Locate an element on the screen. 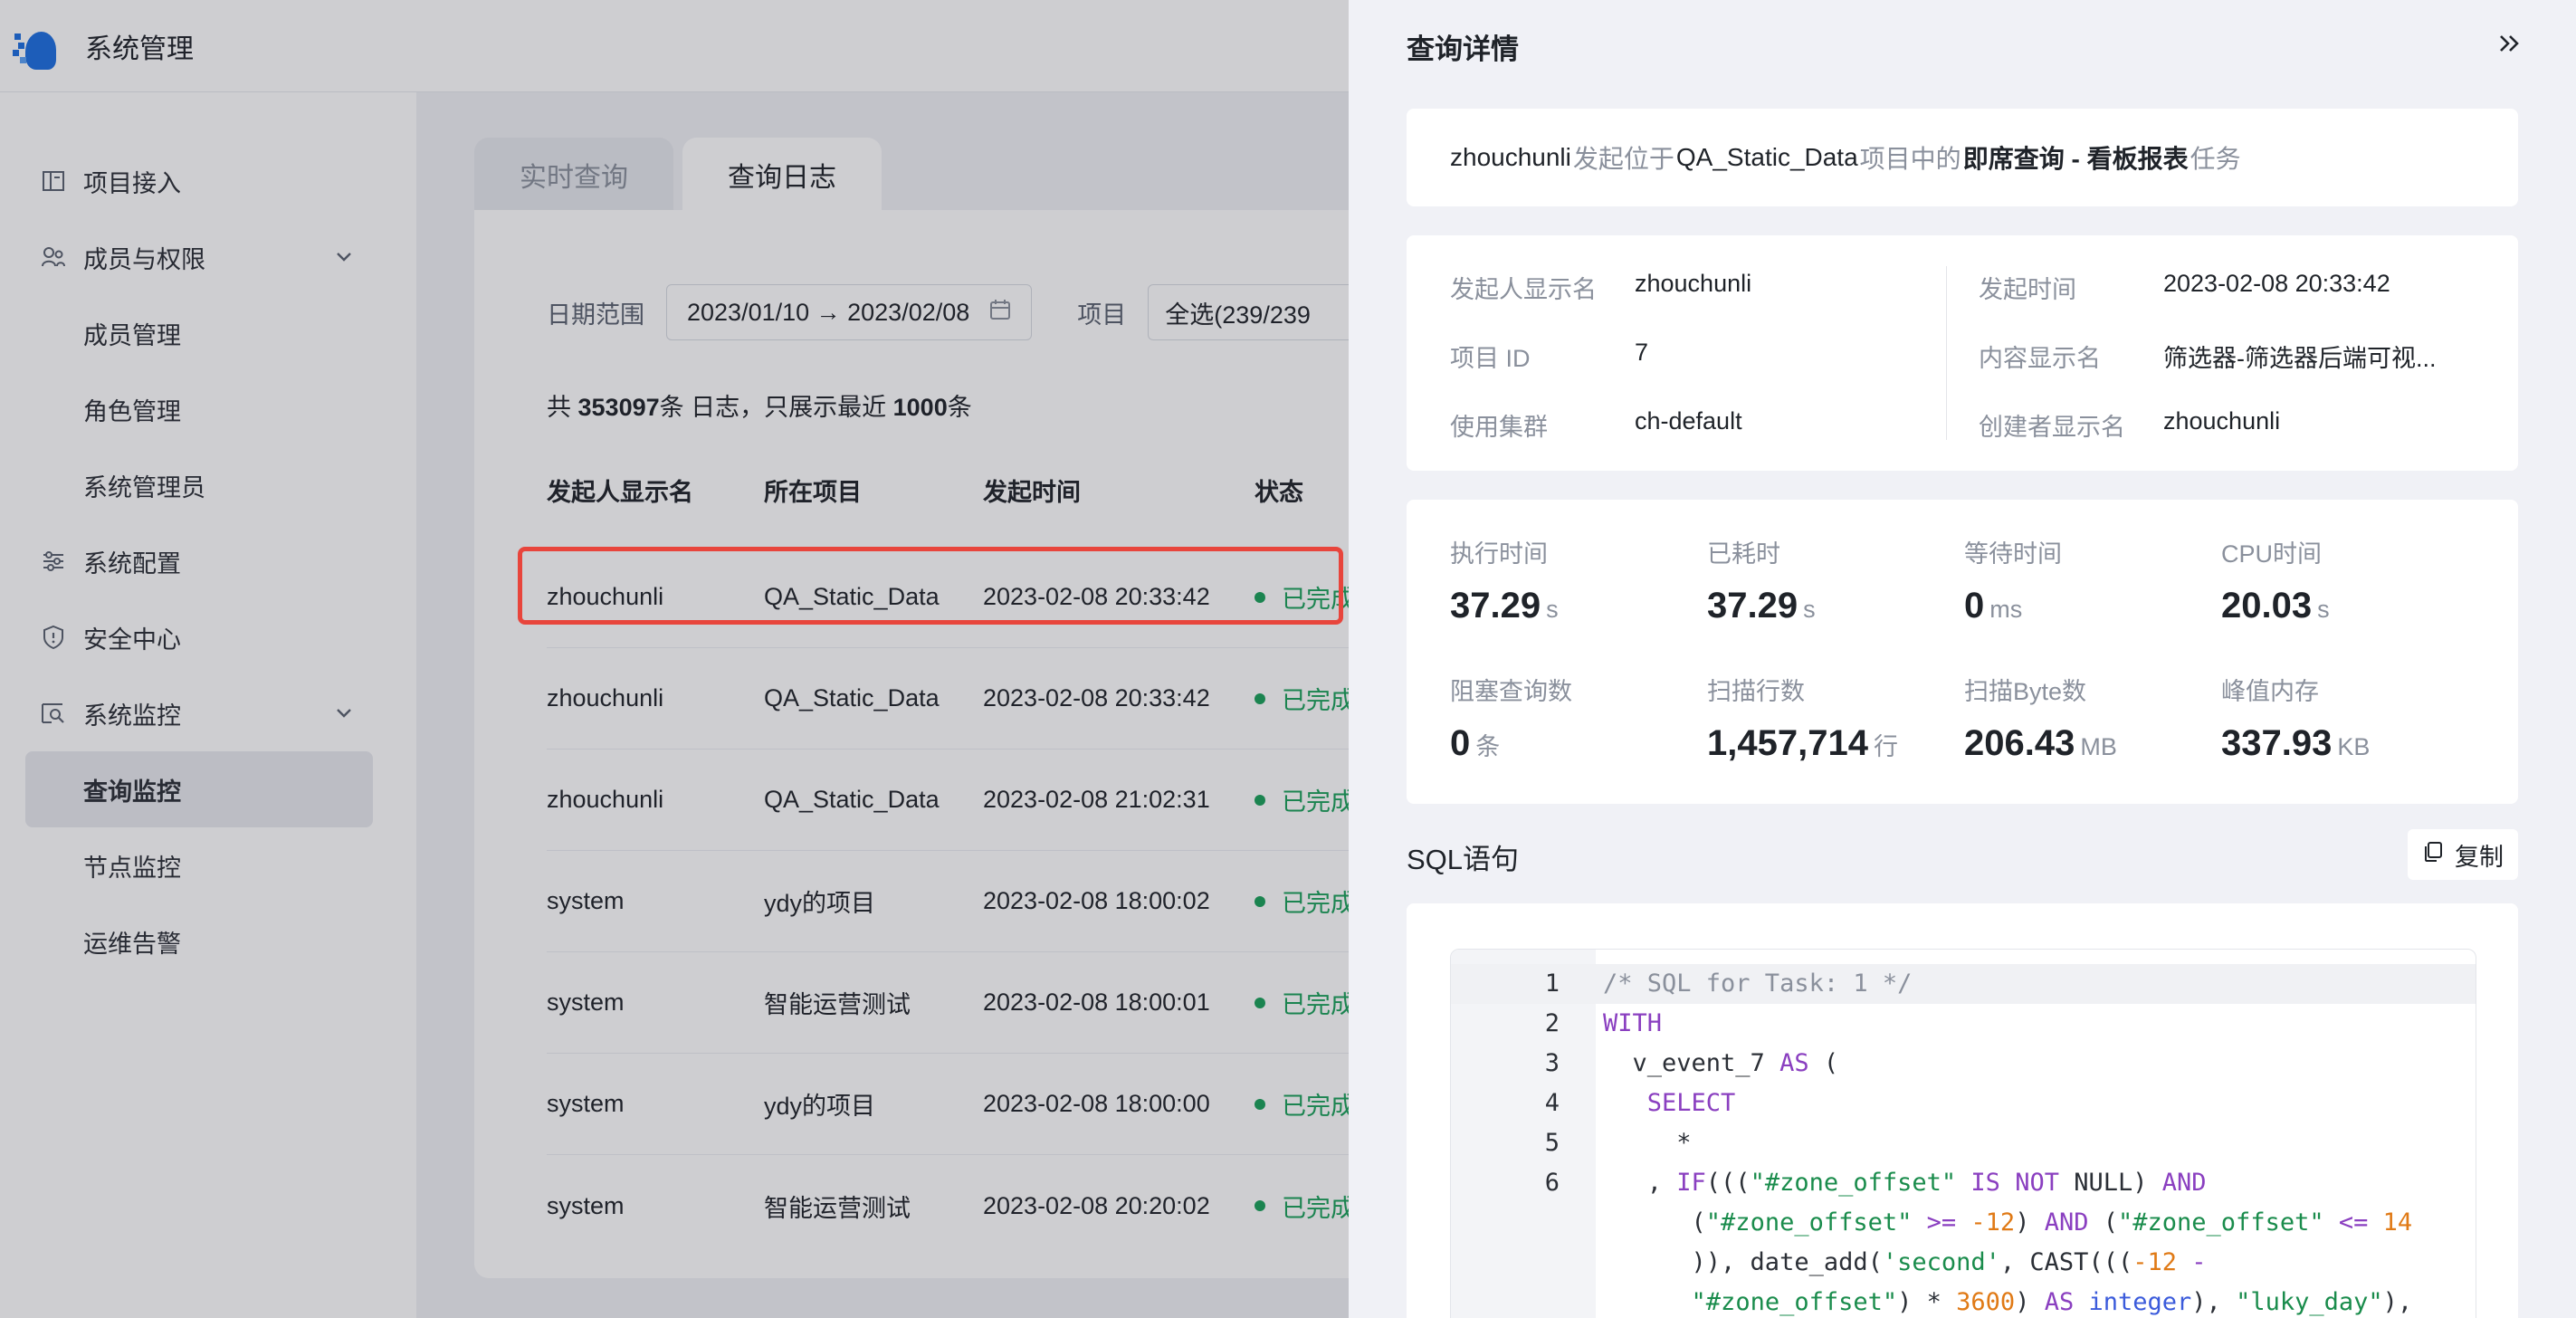 Image resolution: width=2576 pixels, height=1318 pixels. stat-label: 等待时间 is located at coordinates (2013, 554).